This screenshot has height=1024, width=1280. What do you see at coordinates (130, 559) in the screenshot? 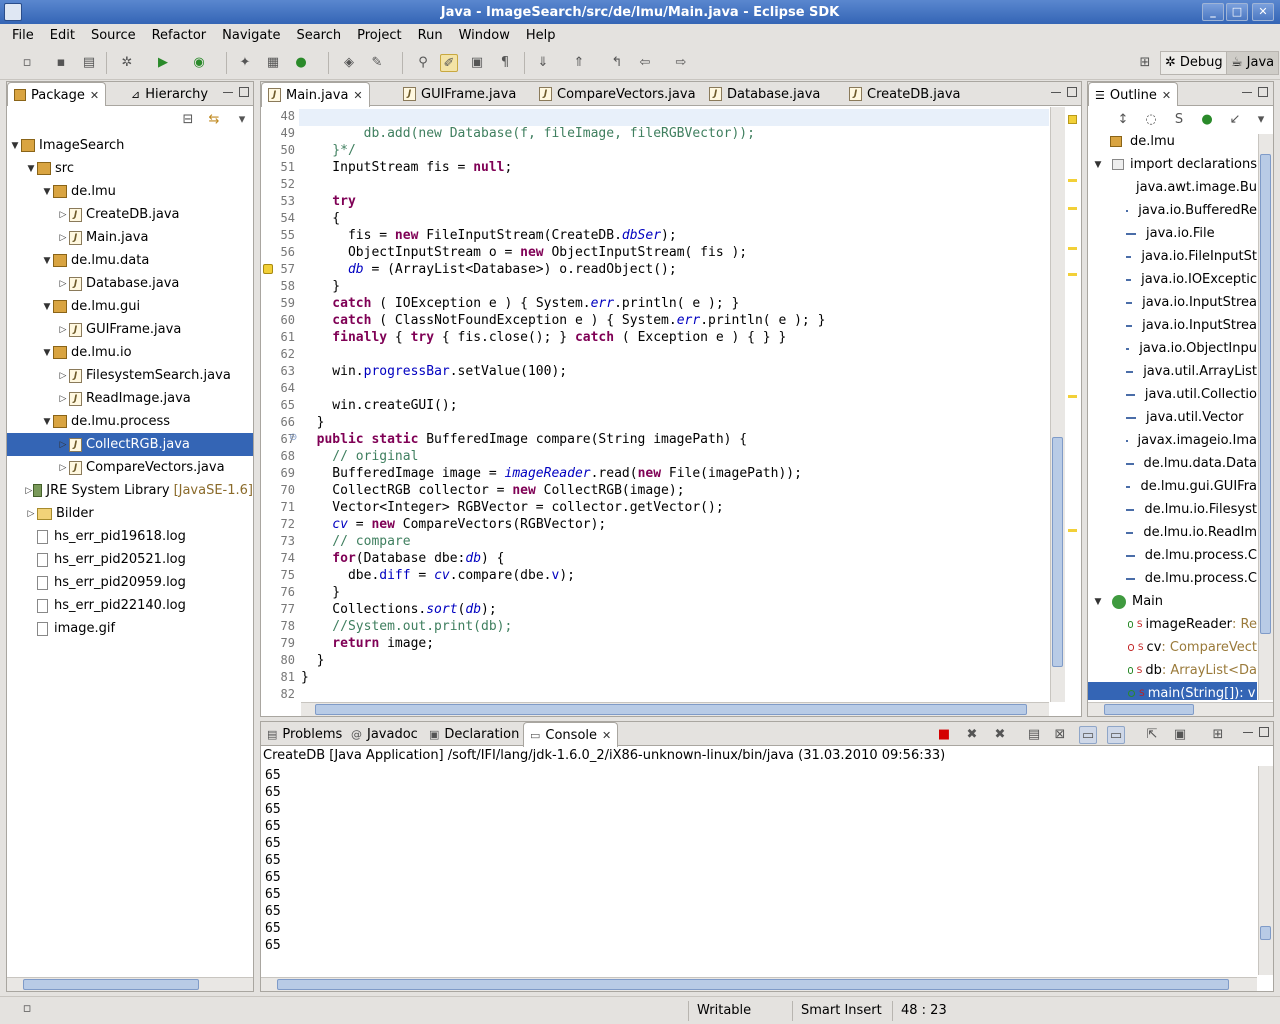
I see `tree-item: hs_err_pid20521.log` at bounding box center [130, 559].